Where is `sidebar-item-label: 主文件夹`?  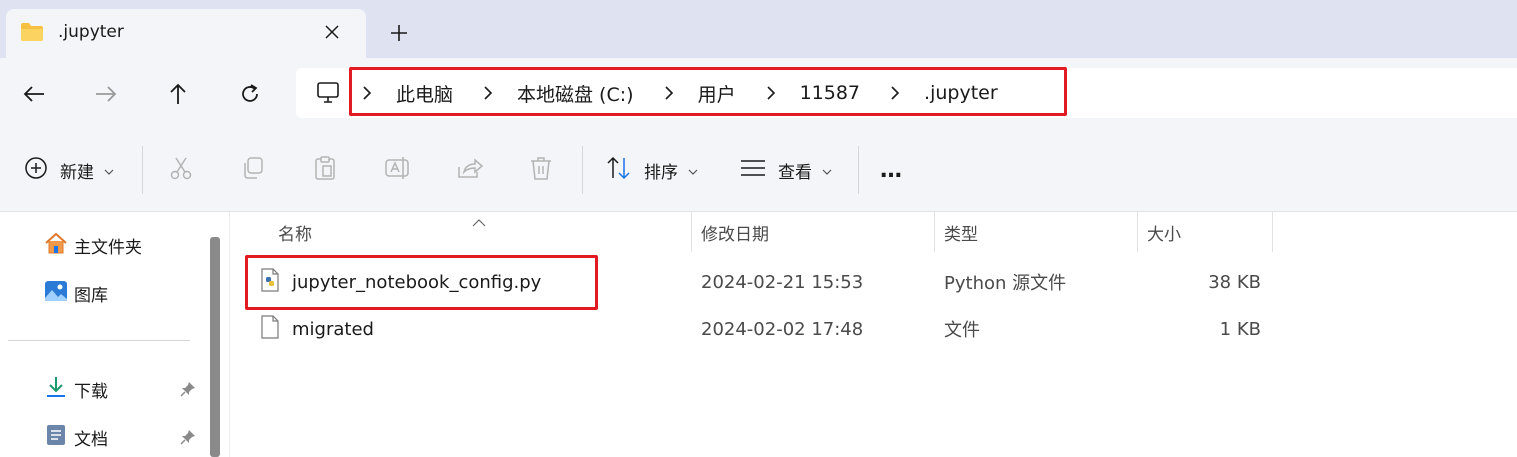
sidebar-item-label: 主文件夹 is located at coordinates (108, 247).